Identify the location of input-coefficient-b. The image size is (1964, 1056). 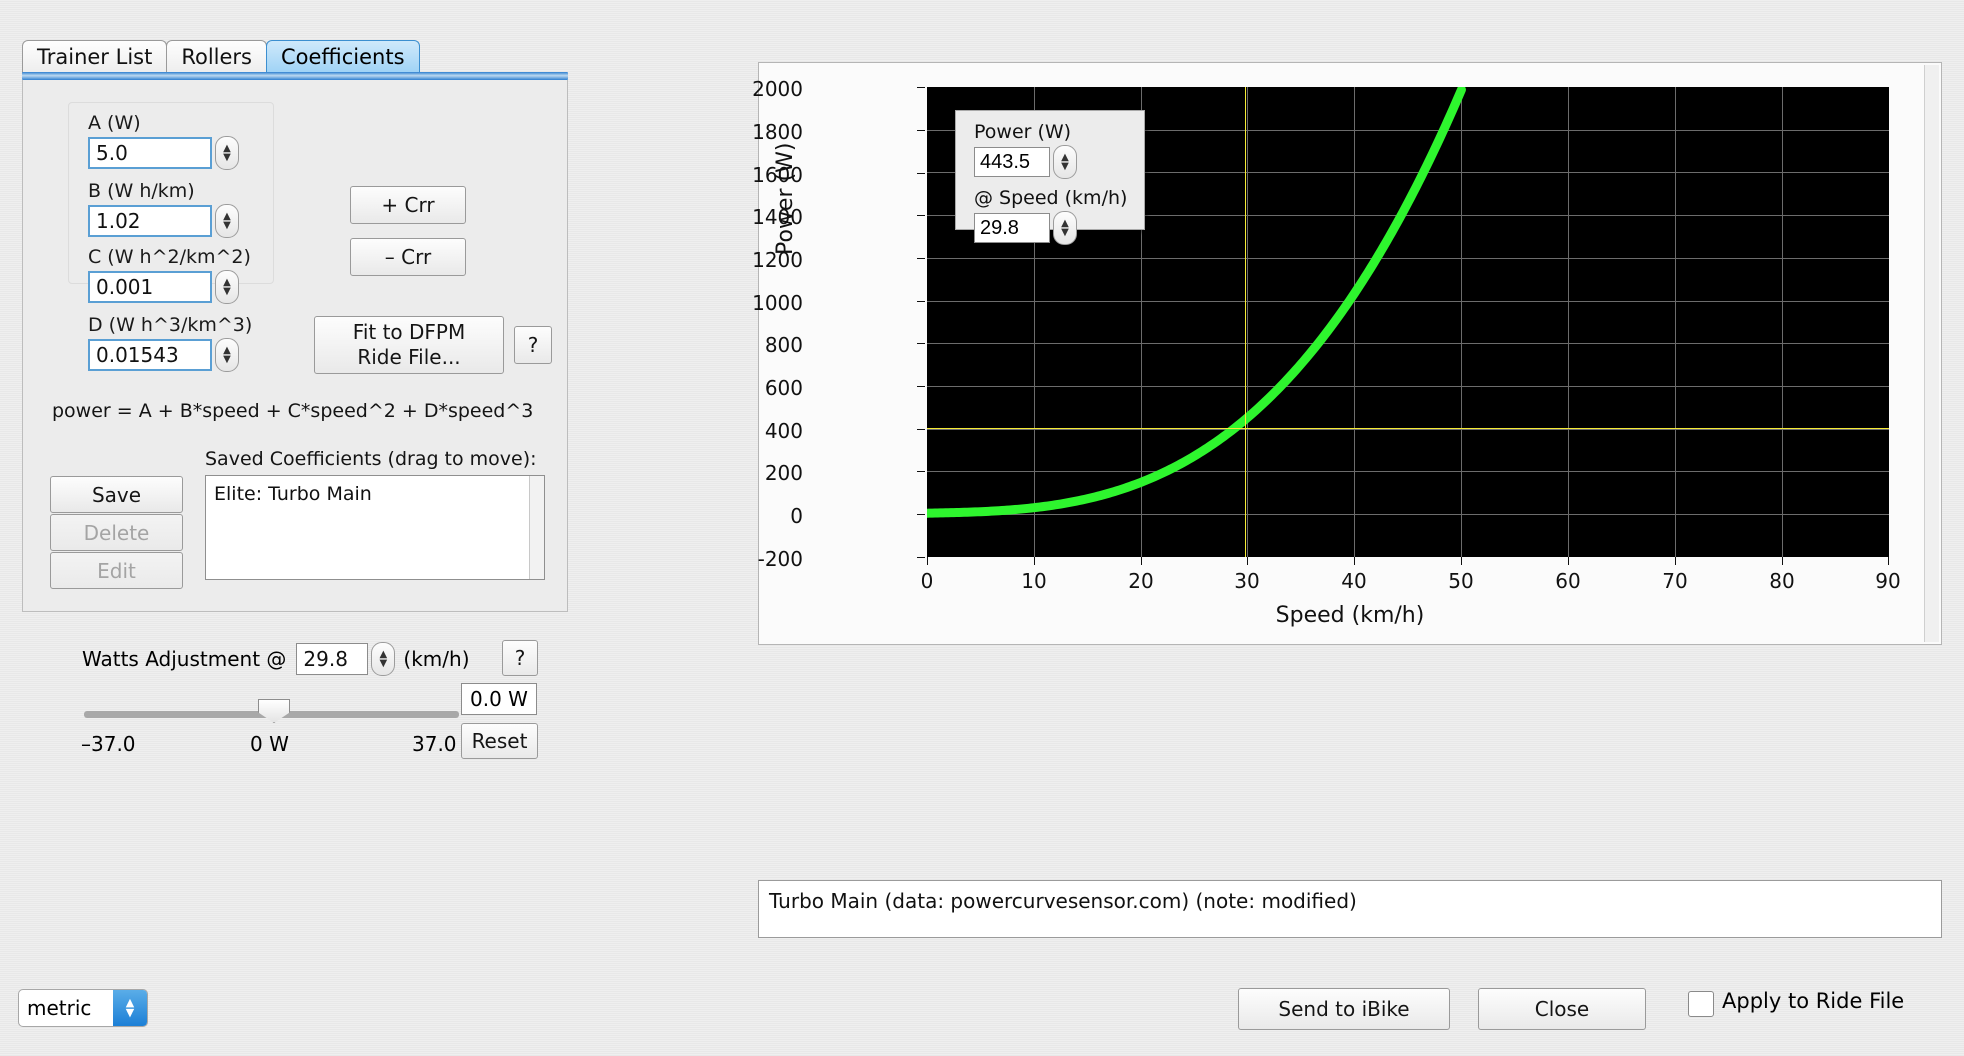
(150, 221).